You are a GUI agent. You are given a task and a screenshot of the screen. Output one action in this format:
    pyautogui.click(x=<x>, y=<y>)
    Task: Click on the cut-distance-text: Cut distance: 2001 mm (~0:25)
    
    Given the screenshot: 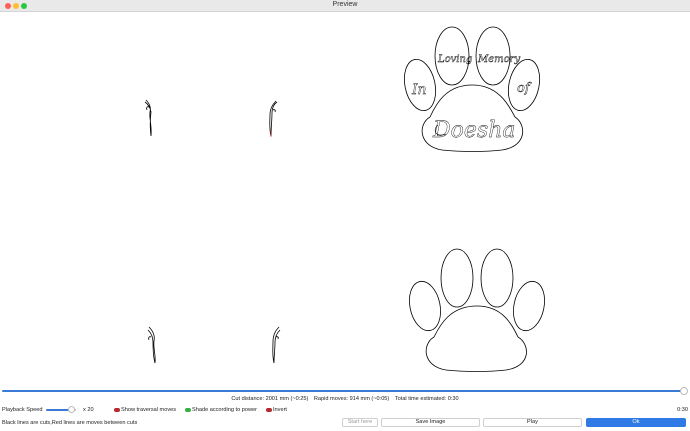 What is the action you would take?
    pyautogui.click(x=270, y=399)
    